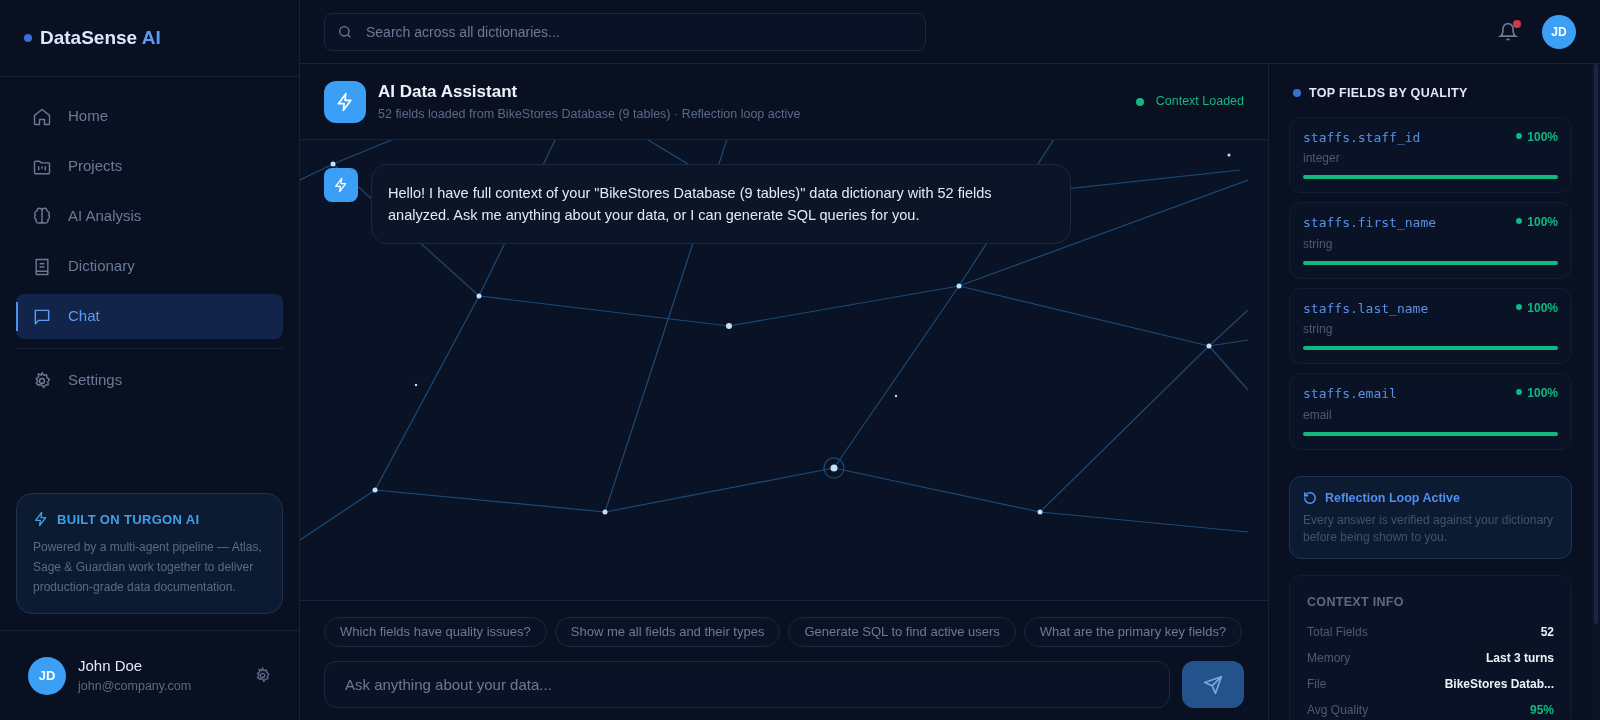 The width and height of the screenshot is (1600, 720). I want to click on user-email: john@company.com, so click(135, 687).